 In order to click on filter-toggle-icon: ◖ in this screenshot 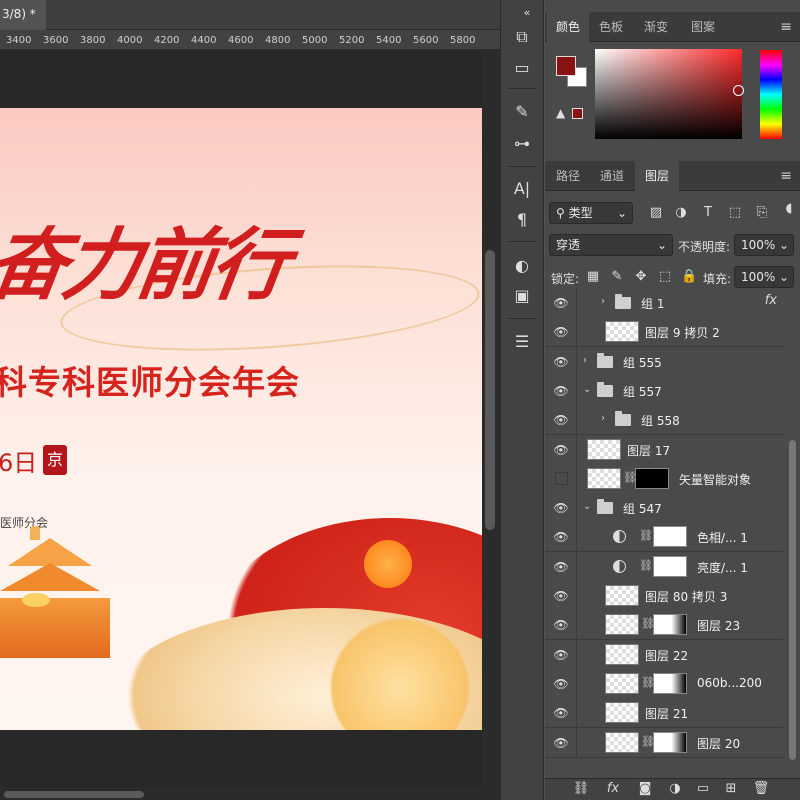, I will do `click(789, 208)`.